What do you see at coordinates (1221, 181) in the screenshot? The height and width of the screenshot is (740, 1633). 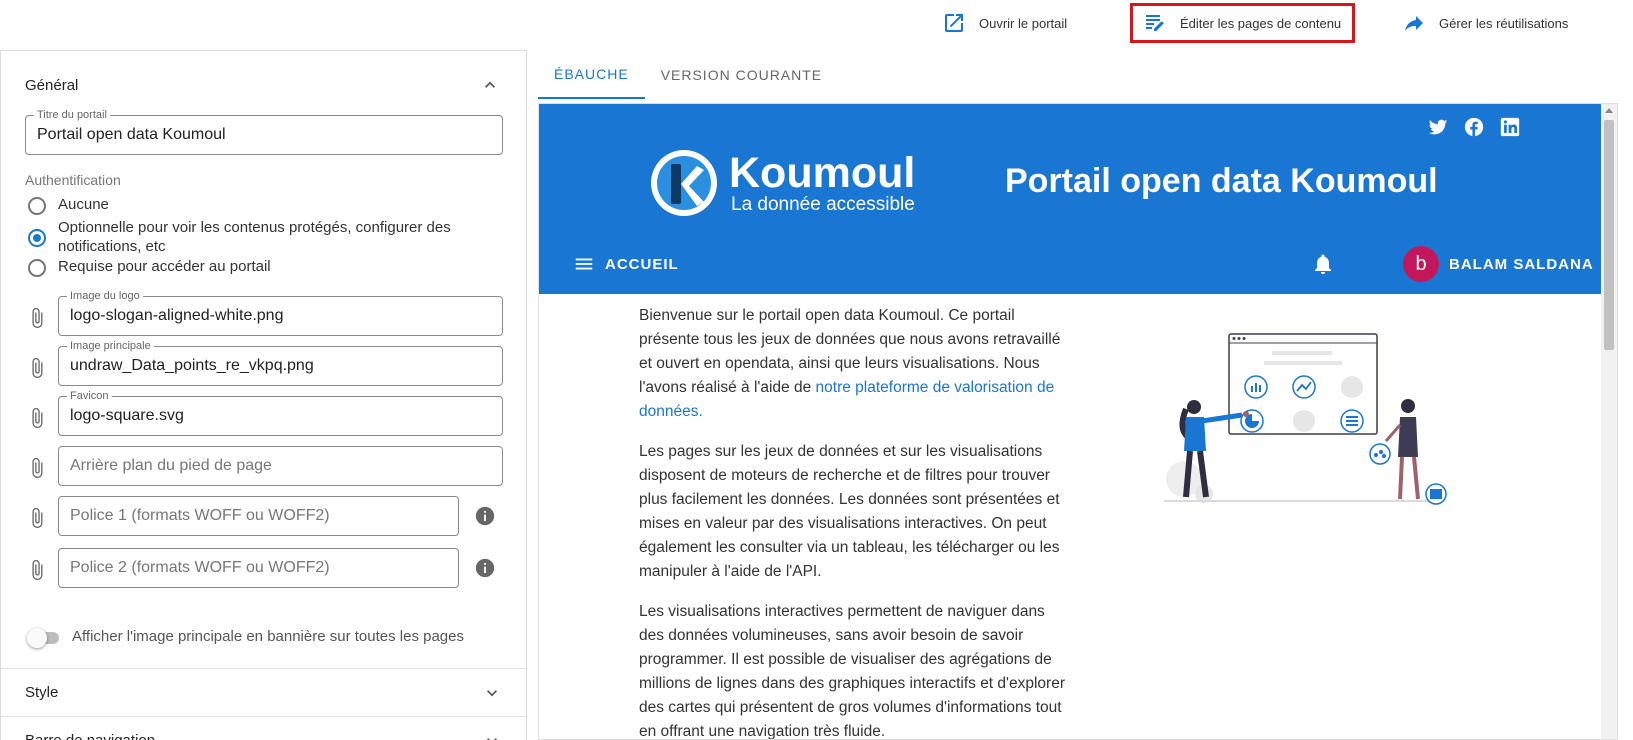 I see `portal-hero-title: Portail open data Koumoul` at bounding box center [1221, 181].